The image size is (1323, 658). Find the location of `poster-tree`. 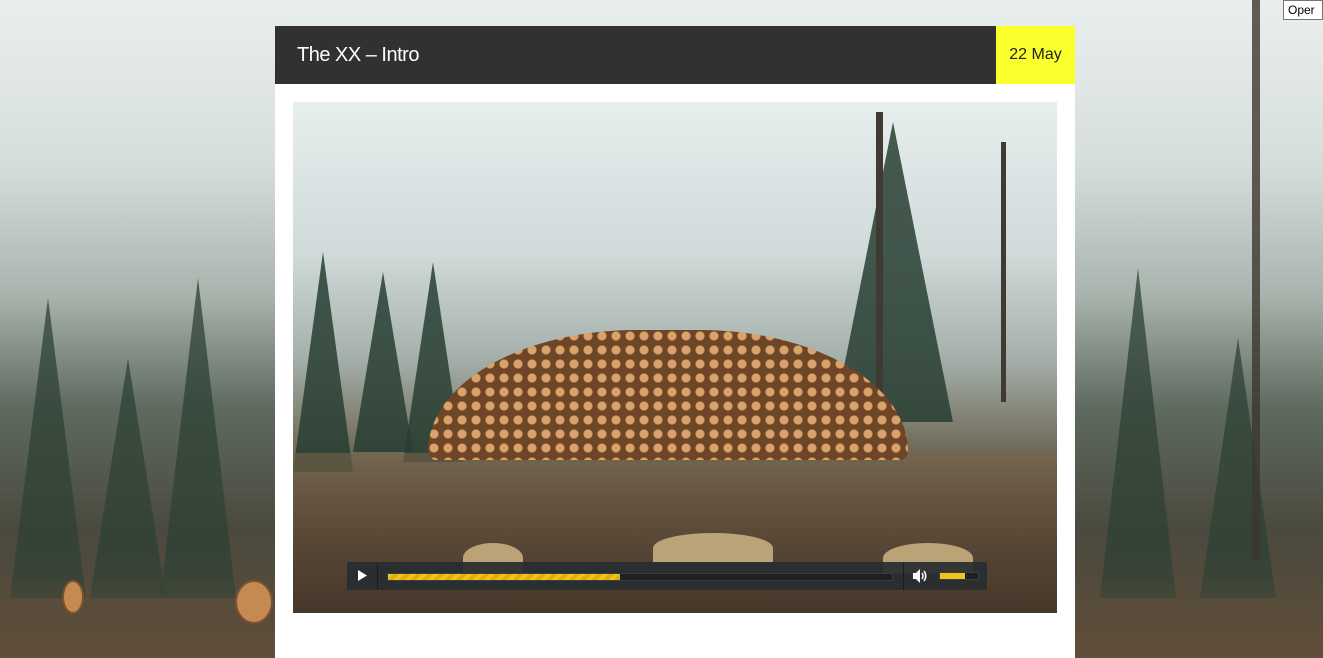

poster-tree is located at coordinates (323, 362).